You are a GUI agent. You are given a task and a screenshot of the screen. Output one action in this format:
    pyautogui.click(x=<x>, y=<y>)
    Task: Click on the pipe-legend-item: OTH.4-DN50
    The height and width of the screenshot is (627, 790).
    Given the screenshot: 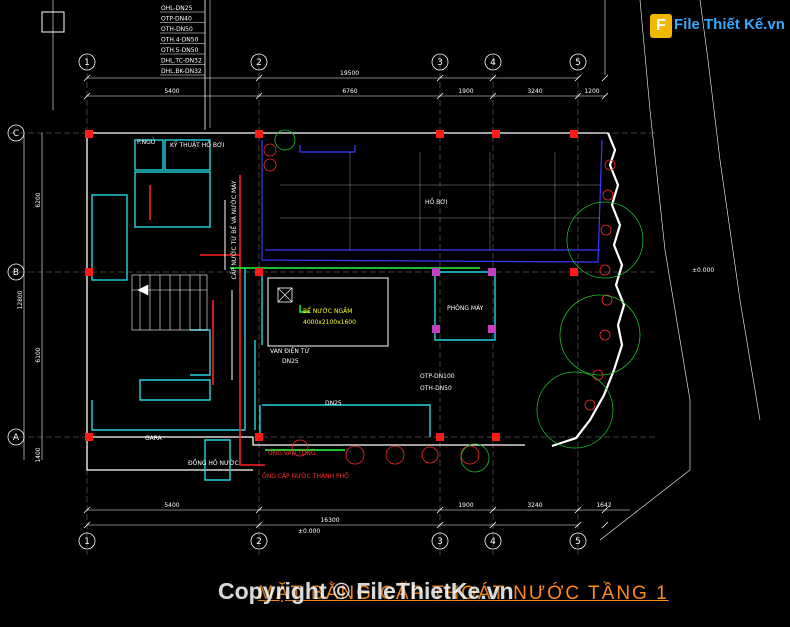 What is the action you would take?
    pyautogui.click(x=180, y=40)
    